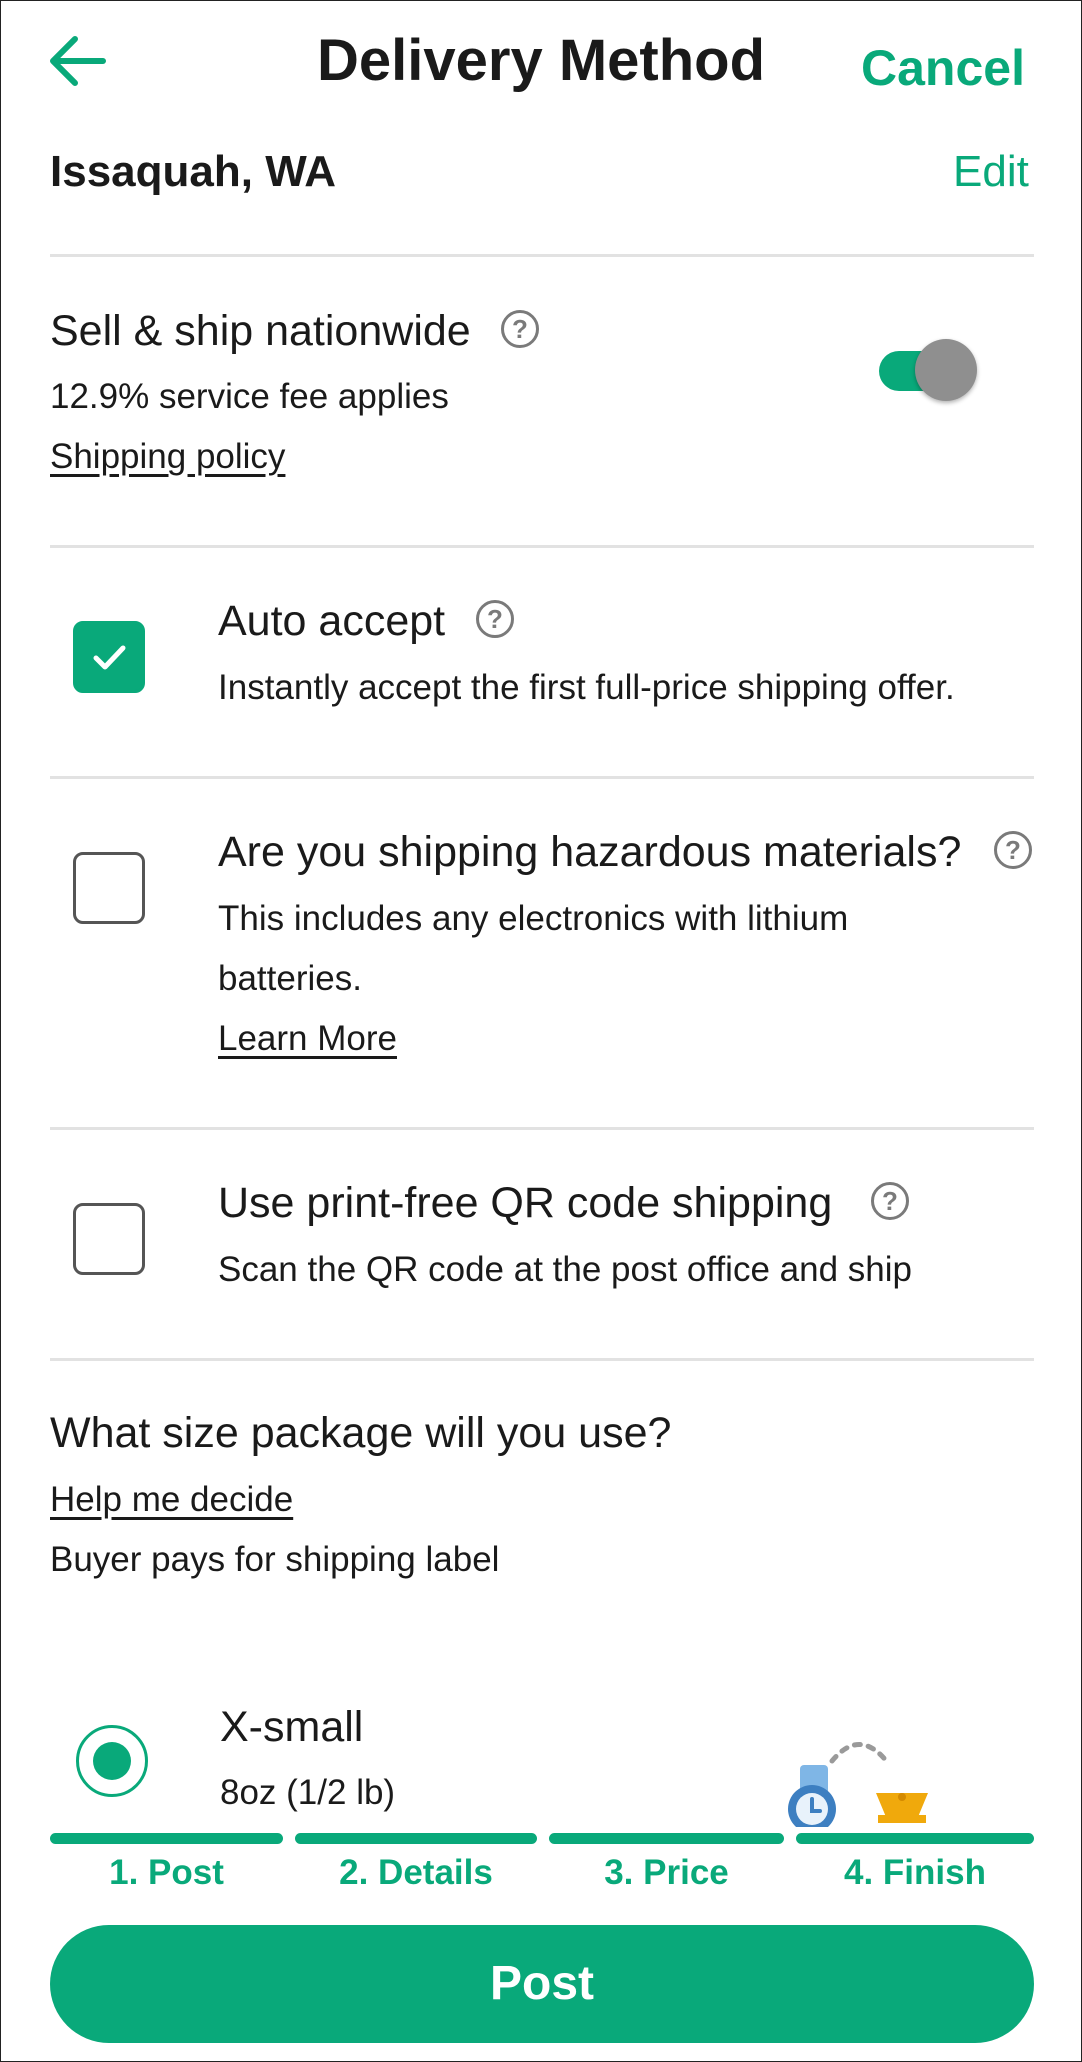  What do you see at coordinates (590, 852) in the screenshot?
I see `hazardous-title: Are you shipping hazardous materials?` at bounding box center [590, 852].